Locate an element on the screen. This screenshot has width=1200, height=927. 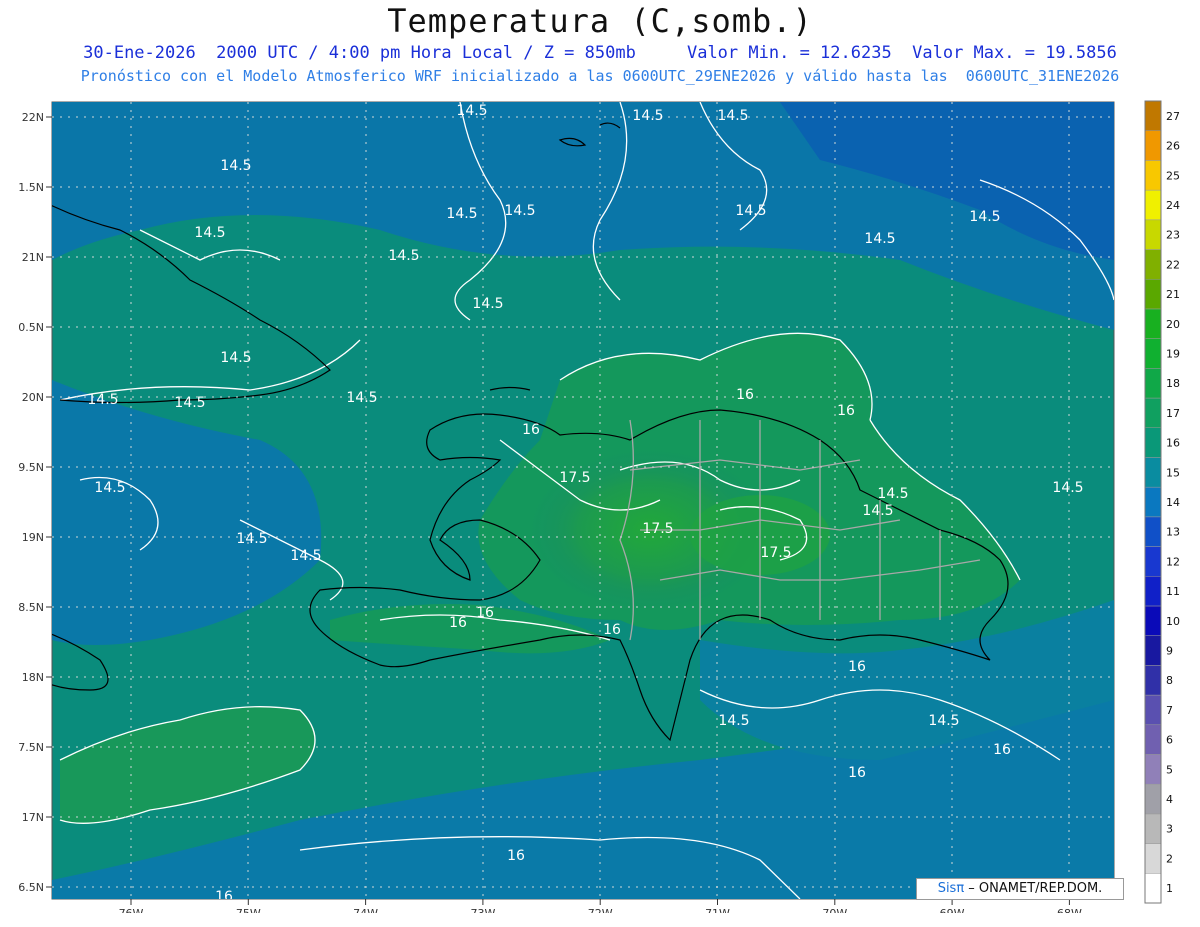
lon-label: 68W is located at coordinates (1069, 910).